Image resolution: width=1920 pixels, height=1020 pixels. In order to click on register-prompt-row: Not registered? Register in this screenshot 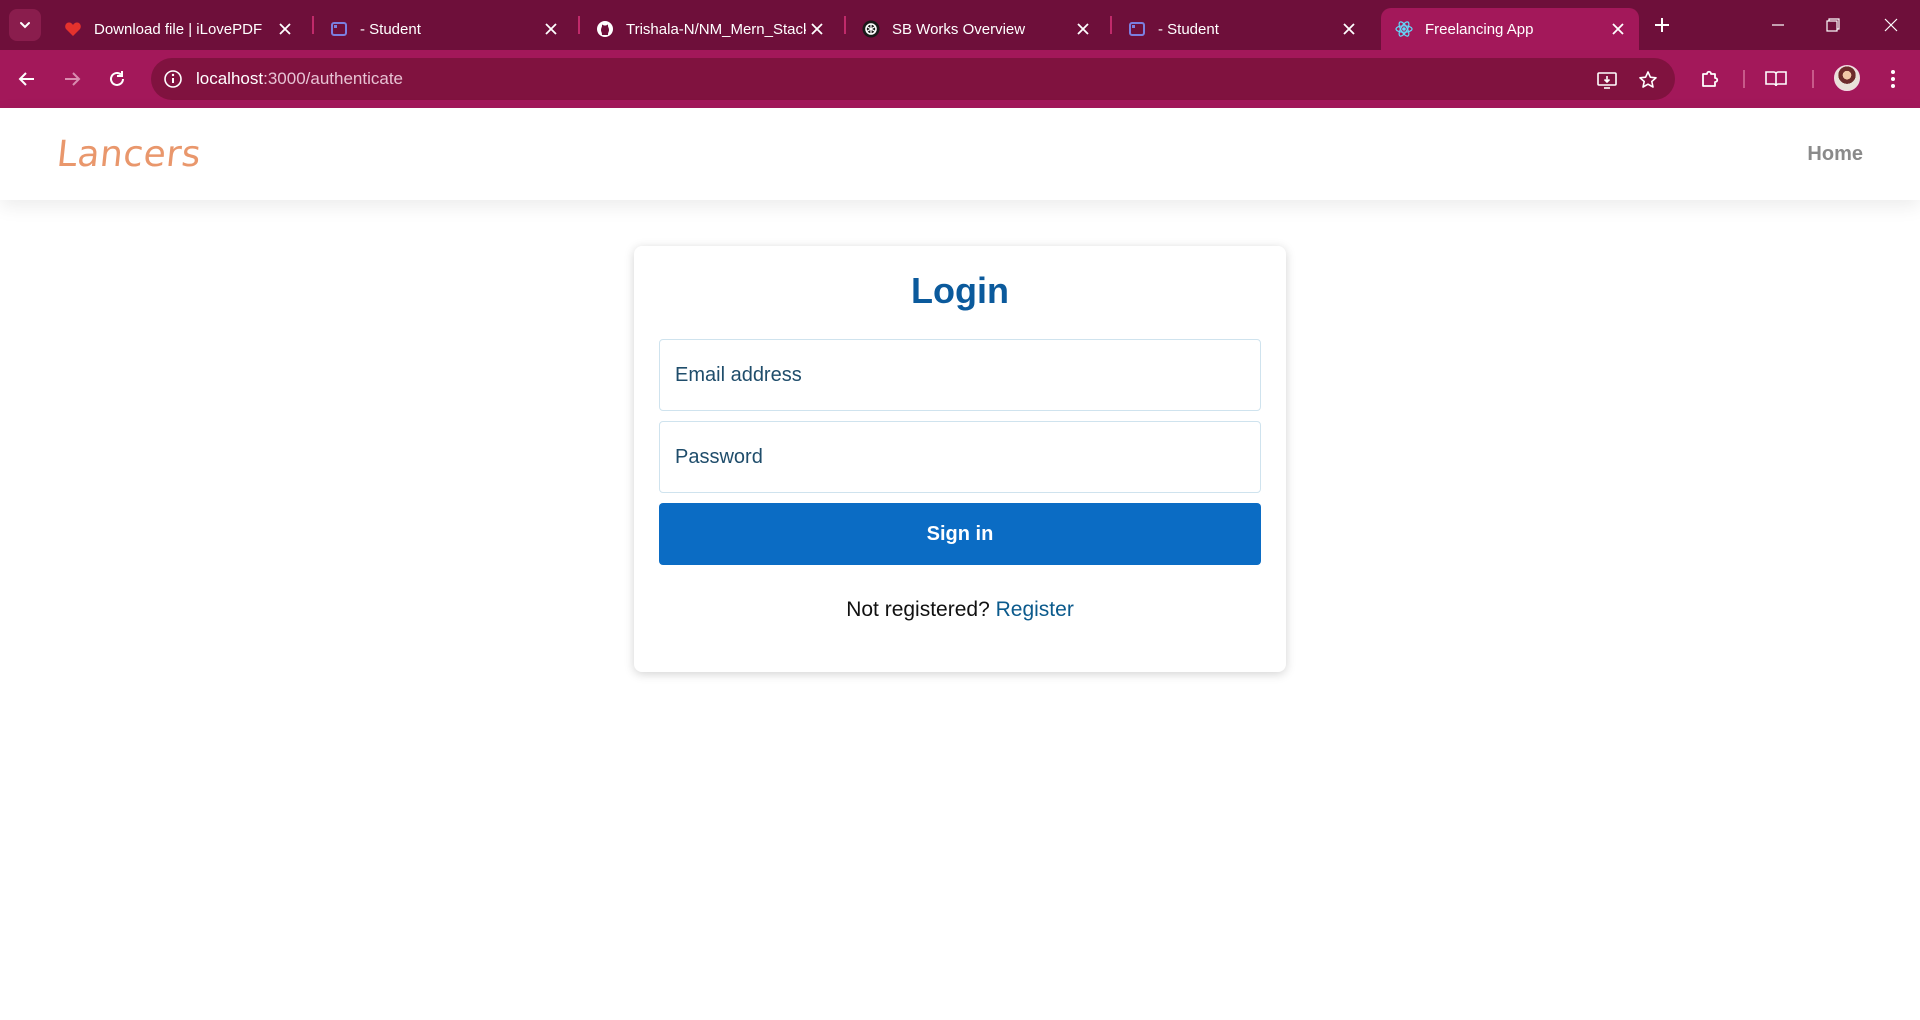, I will do `click(960, 610)`.